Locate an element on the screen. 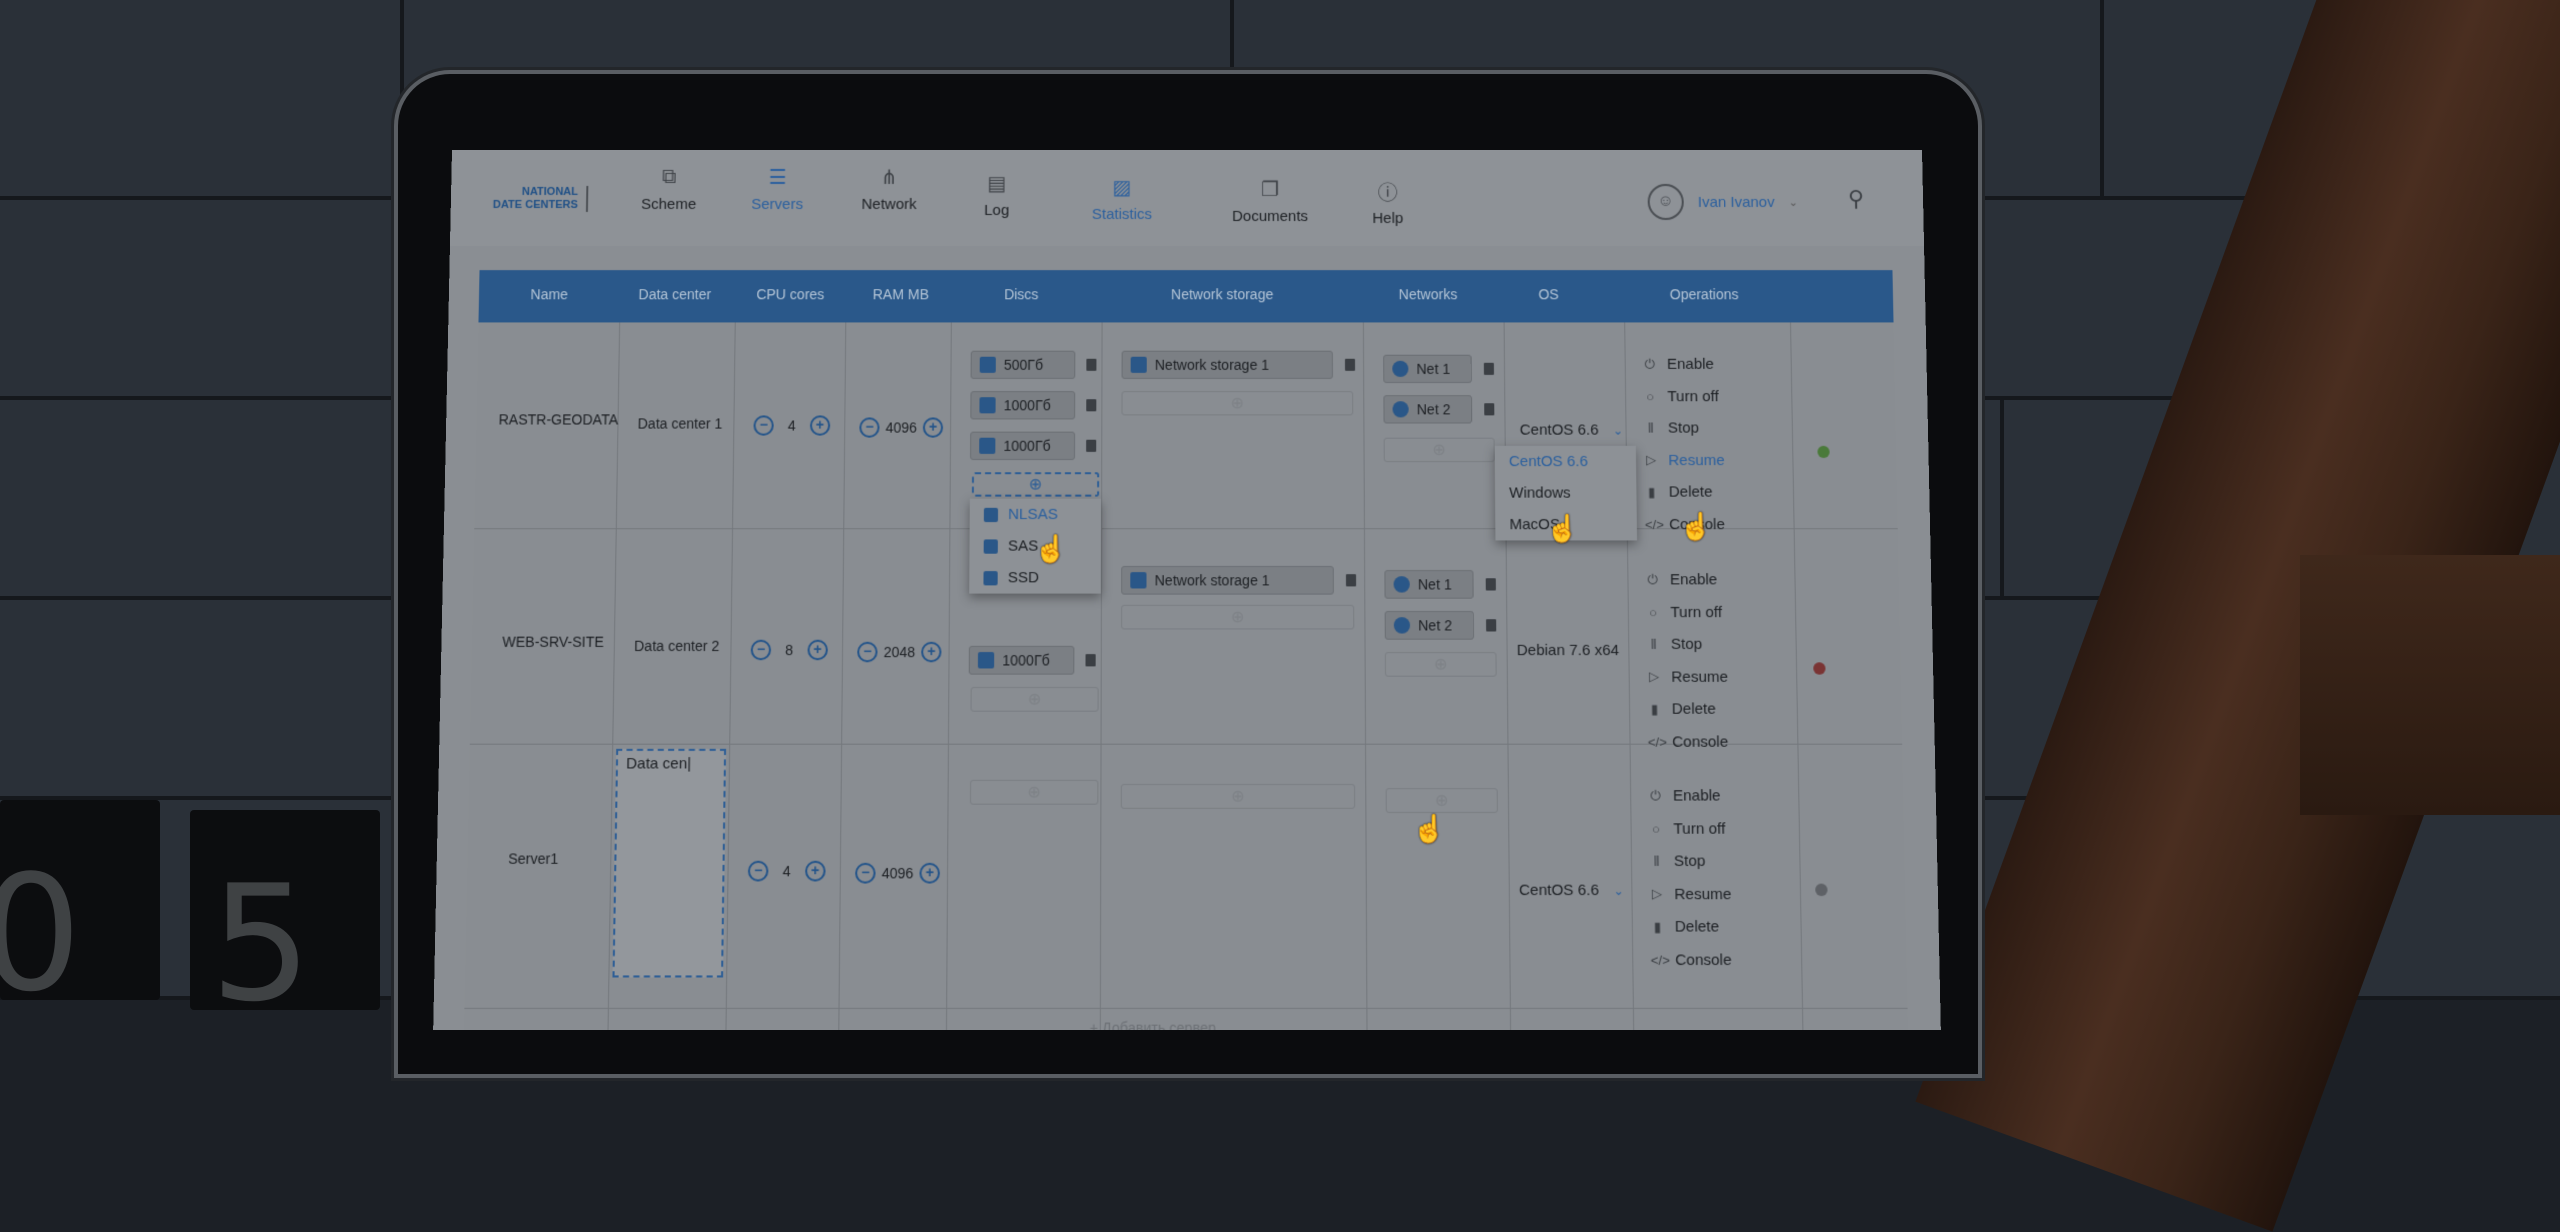 The width and height of the screenshot is (2560, 1232). nav-statistics: ▨ Statistics is located at coordinates (1122, 198).